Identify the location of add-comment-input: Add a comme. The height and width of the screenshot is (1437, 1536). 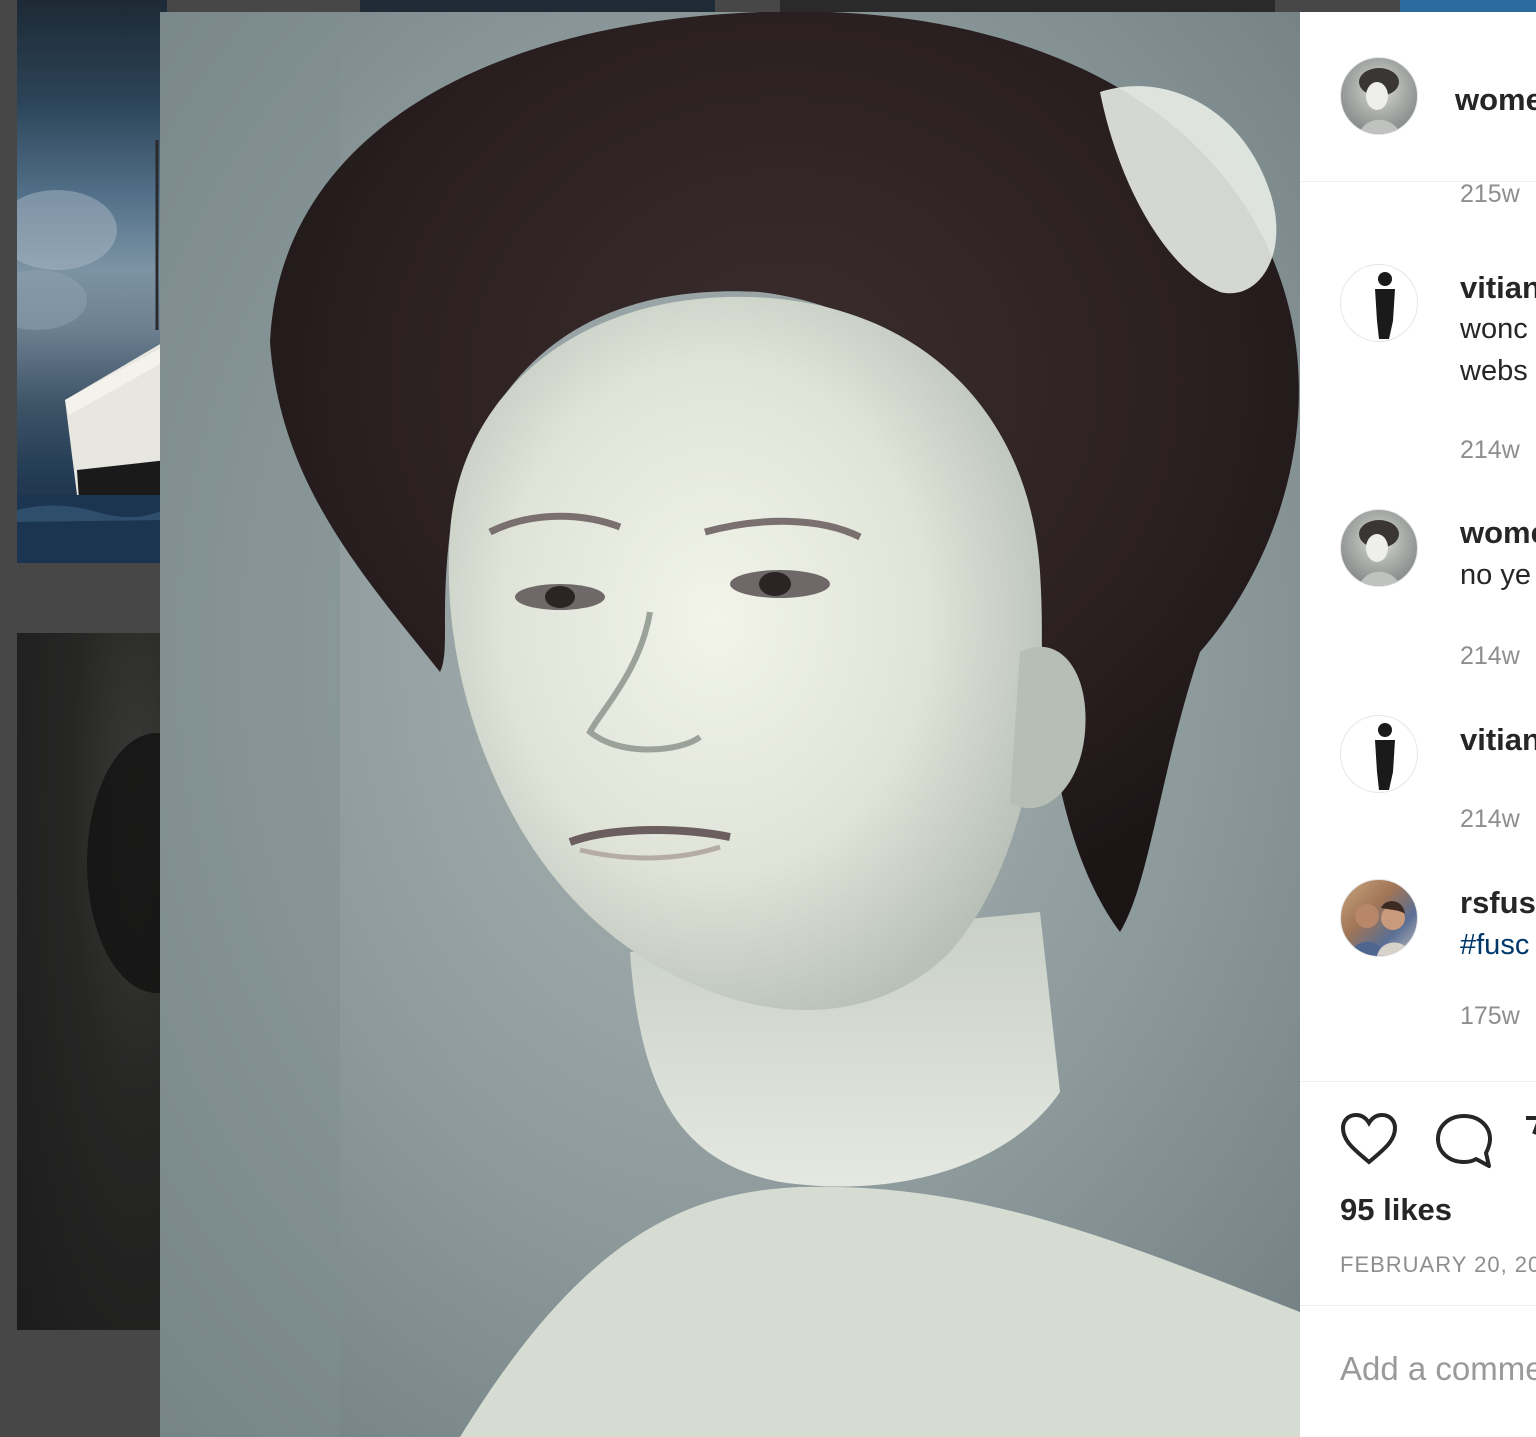
(1438, 1369).